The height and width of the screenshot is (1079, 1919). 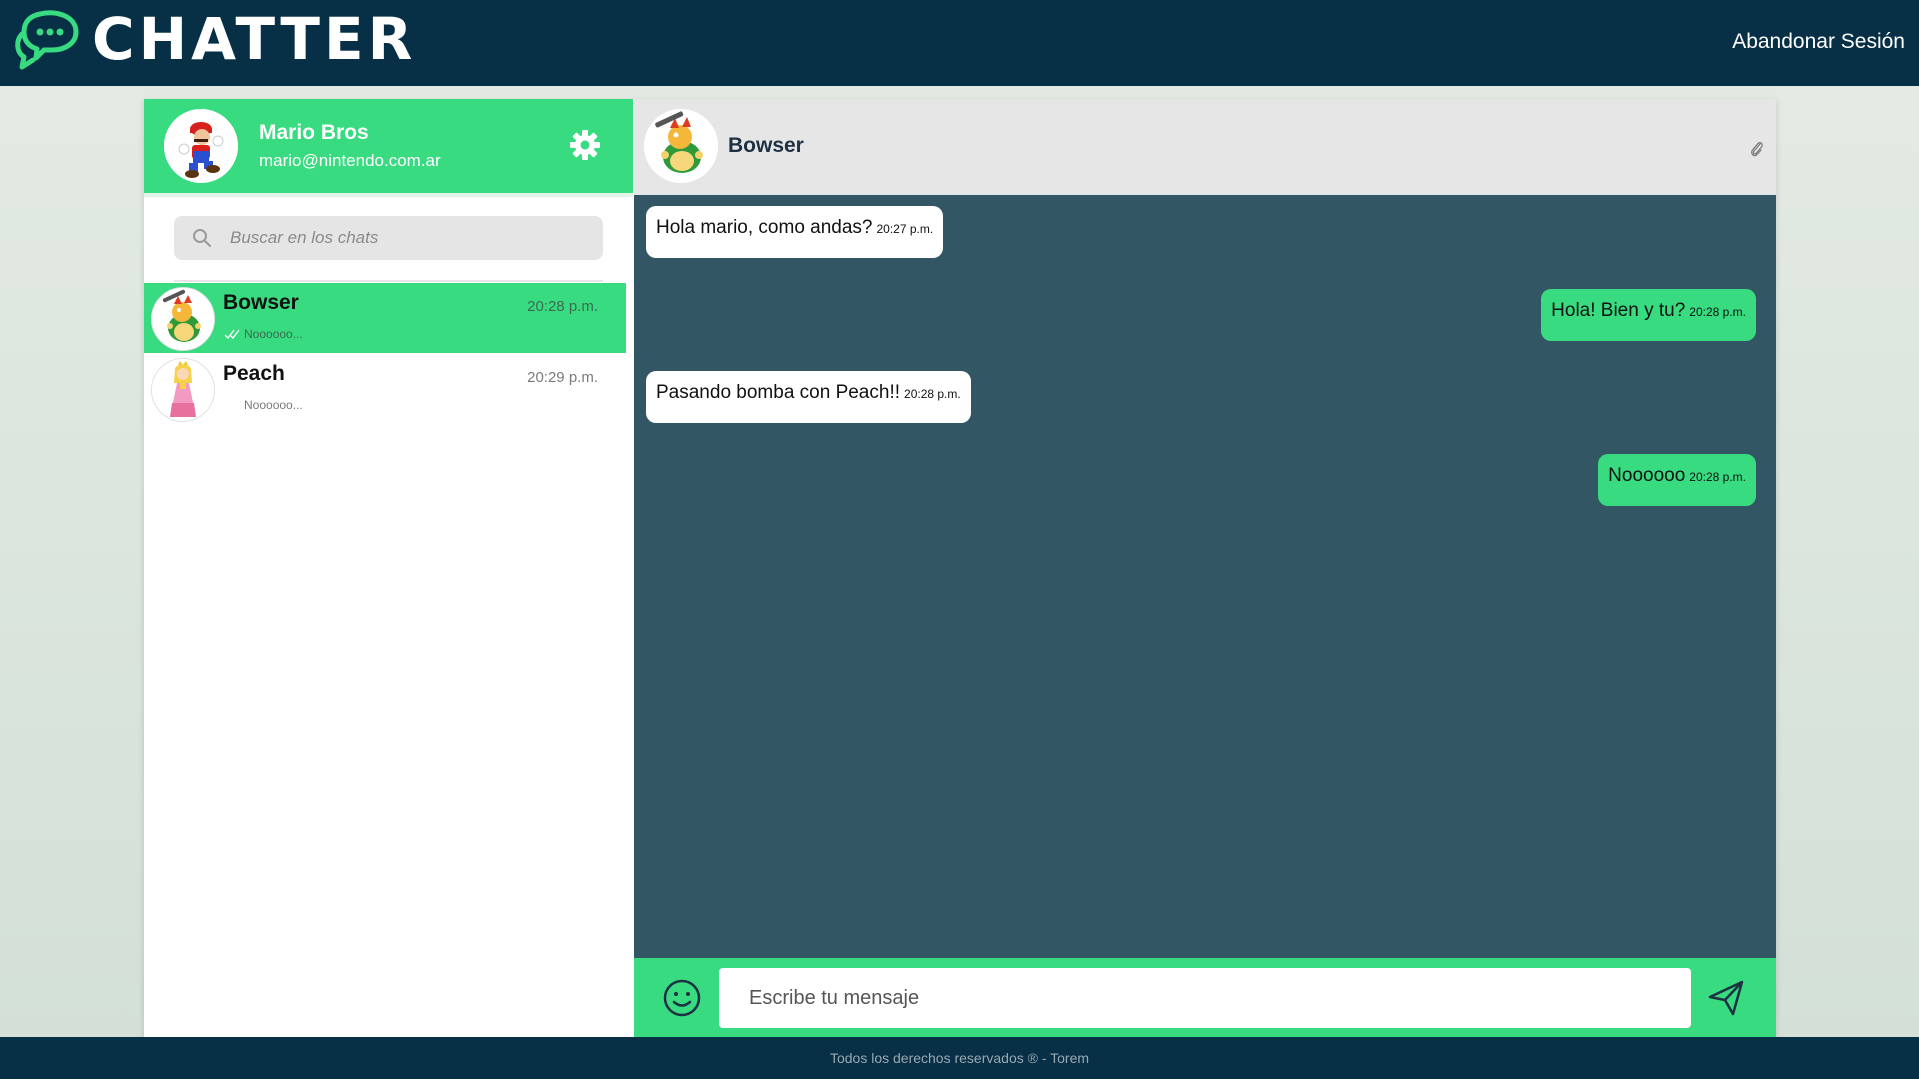 I want to click on message-bubble-incoming: Pasando bomba con Peach!! 20:28 p.m., so click(x=808, y=397).